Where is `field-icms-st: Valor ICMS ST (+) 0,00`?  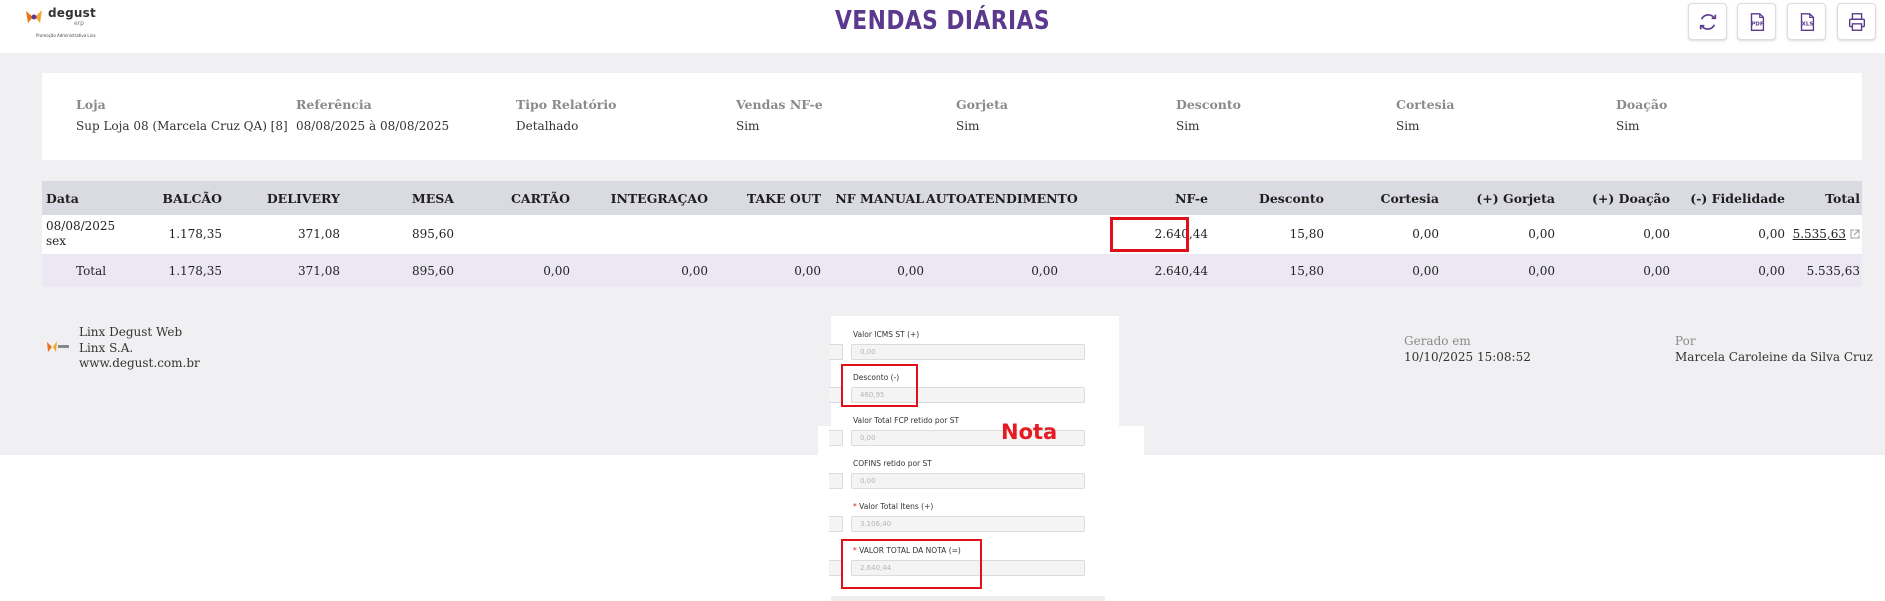 field-icms-st: Valor ICMS ST (+) 0,00 is located at coordinates (974, 348).